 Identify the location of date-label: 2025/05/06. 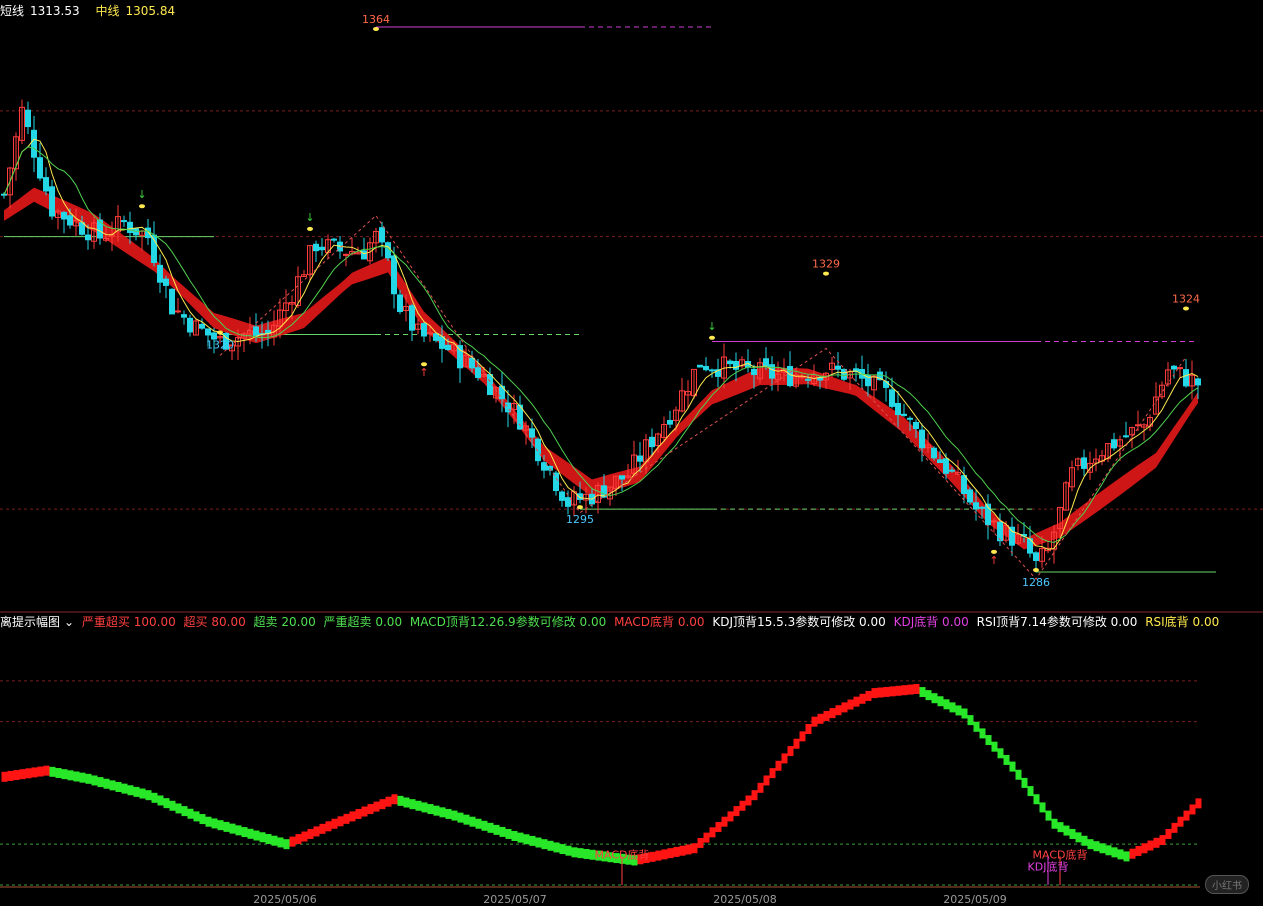
(285, 899).